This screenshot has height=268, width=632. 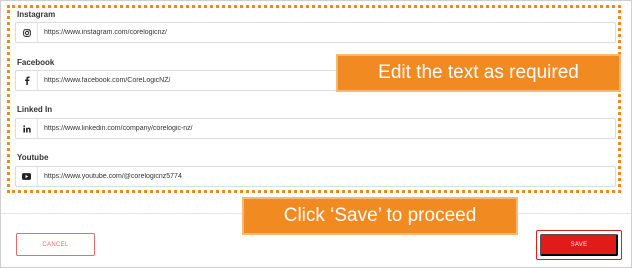 I want to click on youtube-url-input, so click(x=326, y=176).